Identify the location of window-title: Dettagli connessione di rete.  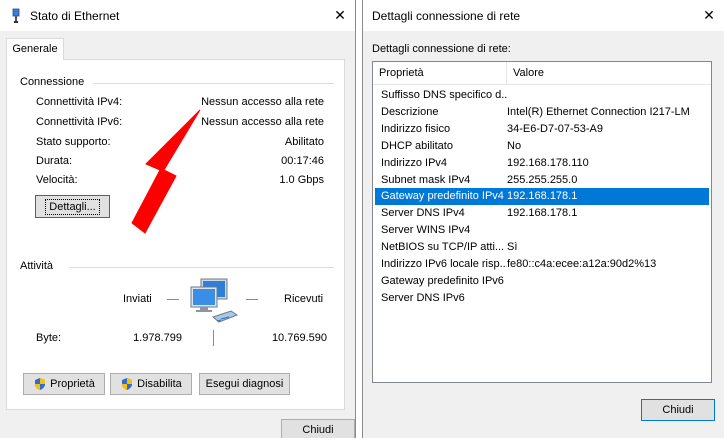
(446, 16).